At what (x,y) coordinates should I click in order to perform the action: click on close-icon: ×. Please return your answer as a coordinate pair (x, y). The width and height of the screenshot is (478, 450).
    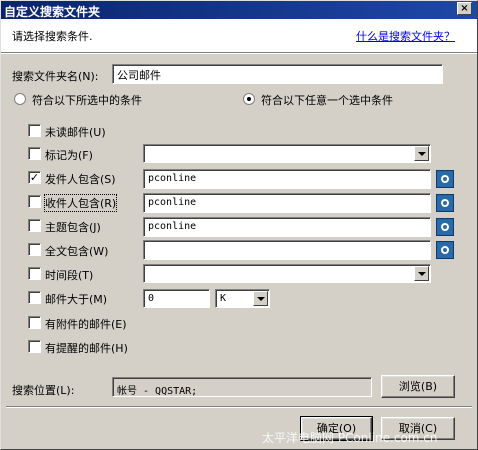
    Looking at the image, I should click on (464, 8).